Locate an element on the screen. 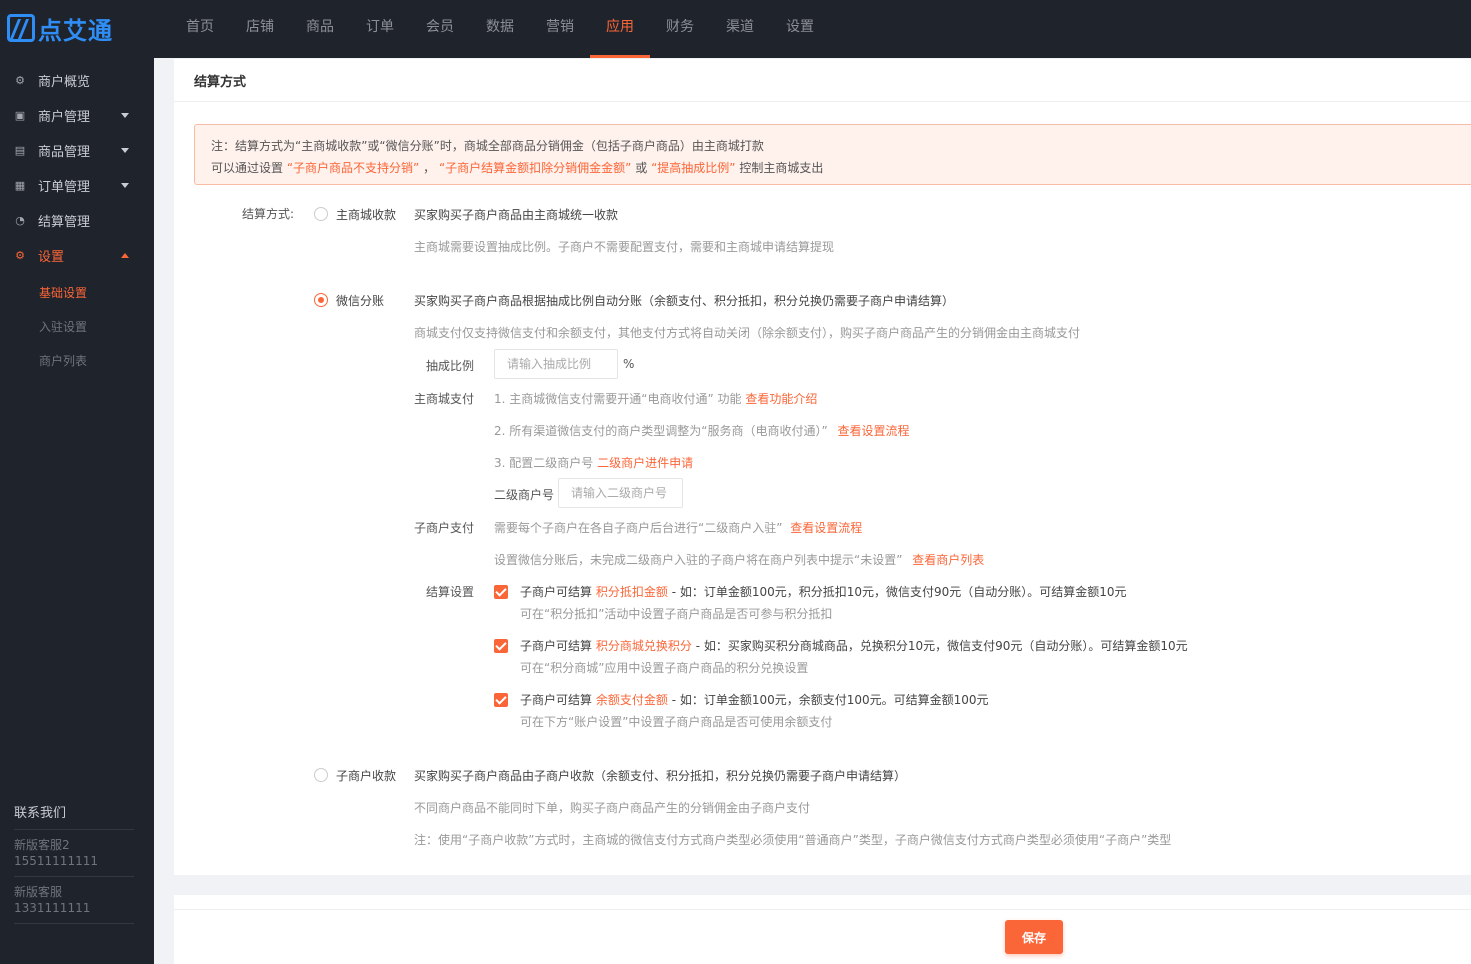 Image resolution: width=1471 pixels, height=964 pixels. radio-main-mall-collect is located at coordinates (321, 214).